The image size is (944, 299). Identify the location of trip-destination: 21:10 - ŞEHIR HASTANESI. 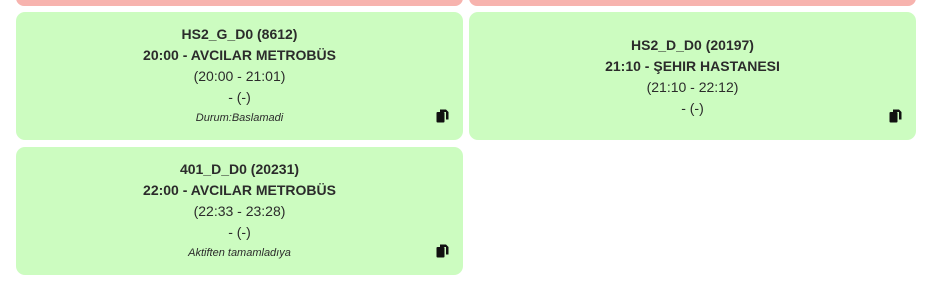
(692, 66).